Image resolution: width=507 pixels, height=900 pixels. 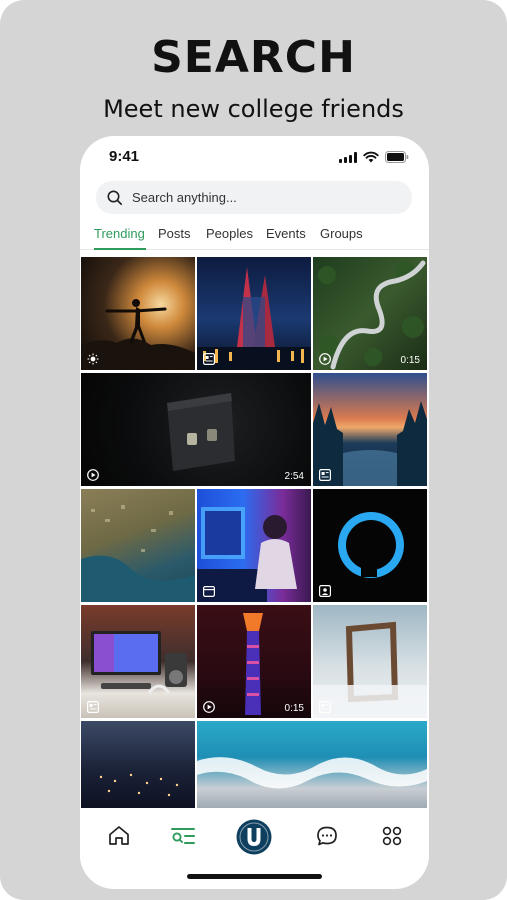 What do you see at coordinates (397, 157) in the screenshot?
I see `battery-icon` at bounding box center [397, 157].